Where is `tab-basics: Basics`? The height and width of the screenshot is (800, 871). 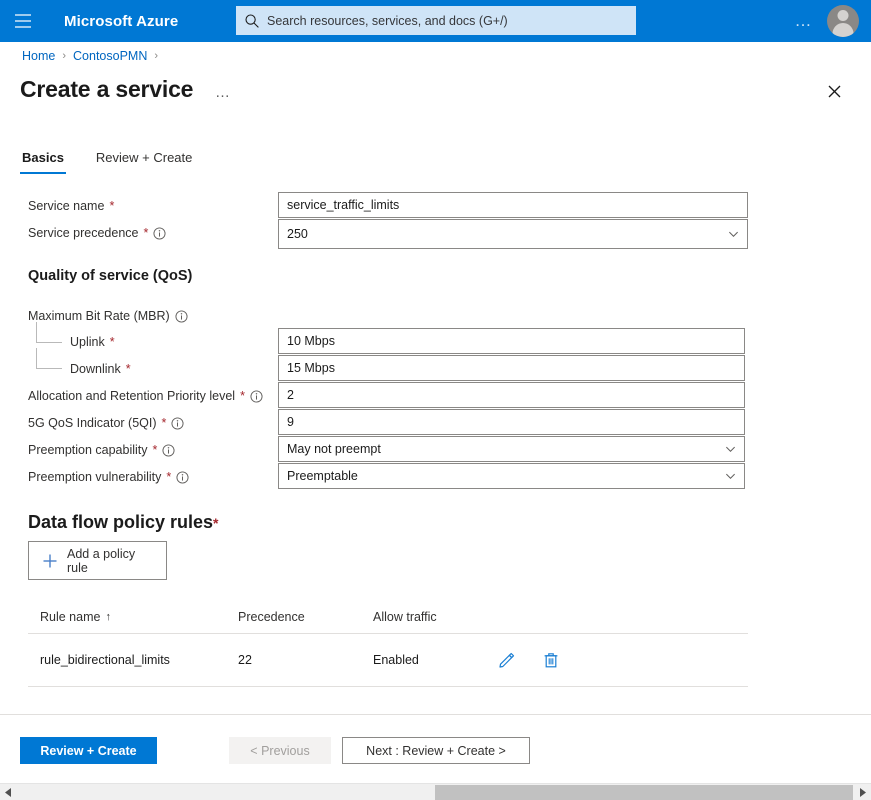
tab-basics: Basics is located at coordinates (43, 161).